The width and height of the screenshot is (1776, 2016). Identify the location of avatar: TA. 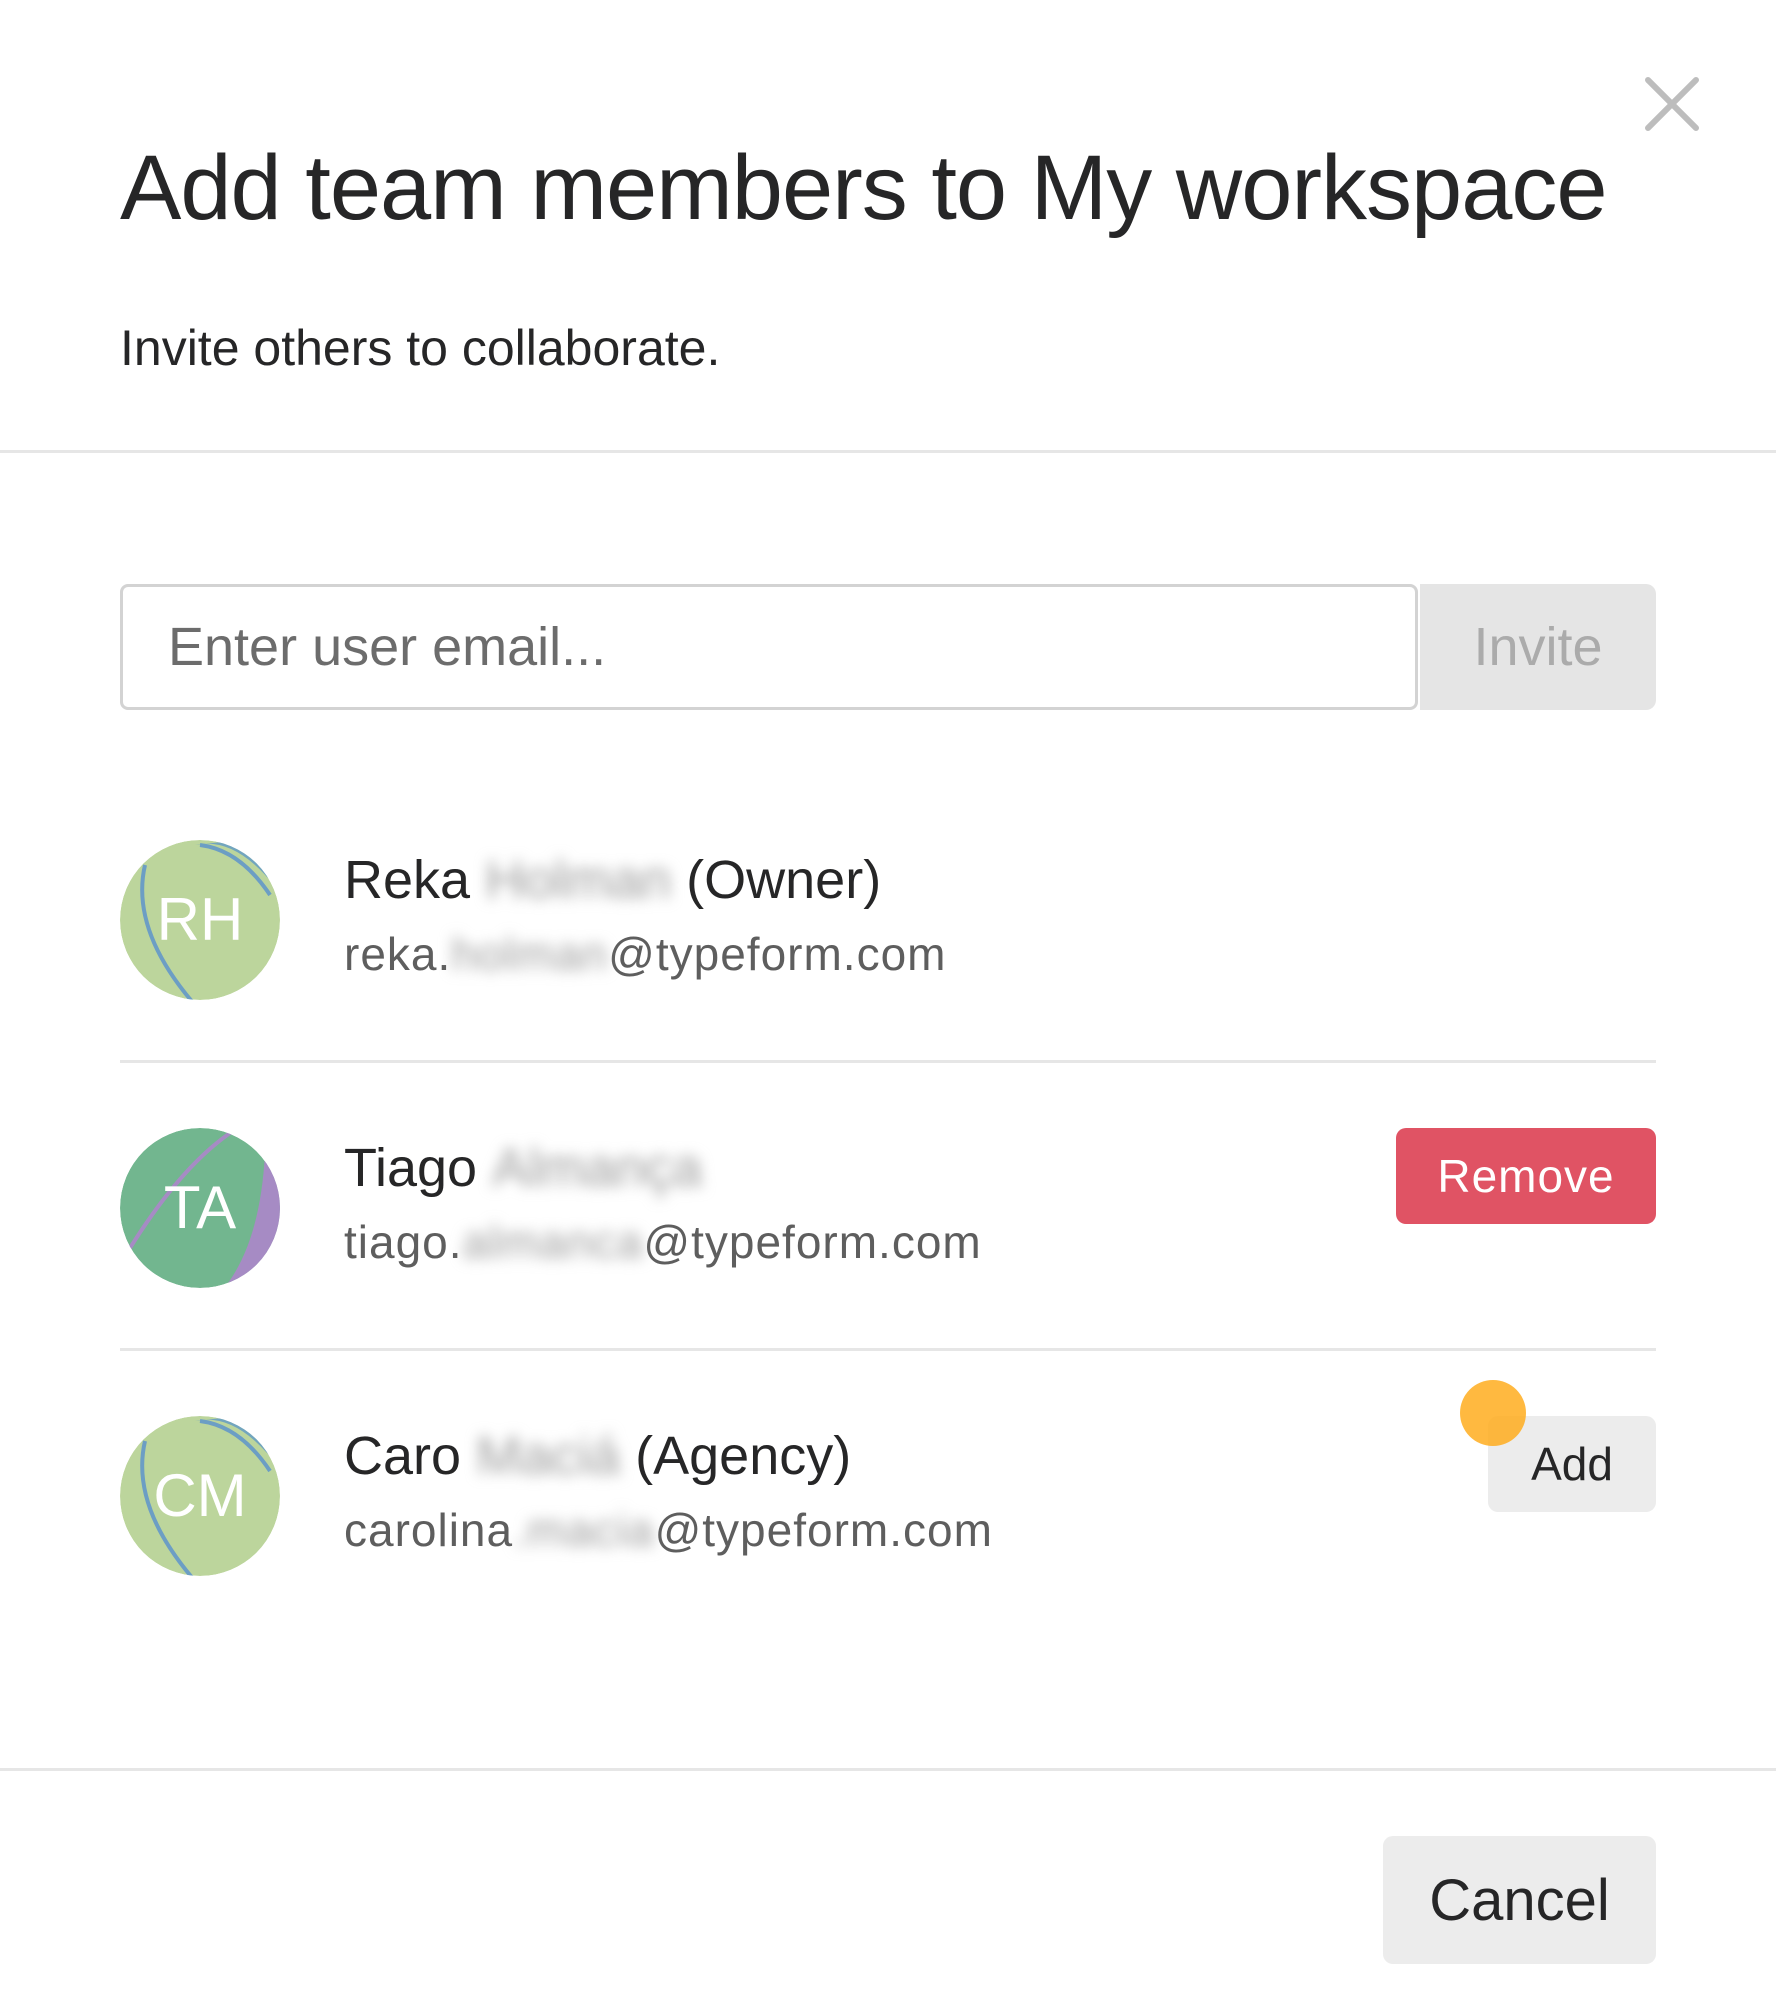
(200, 1208).